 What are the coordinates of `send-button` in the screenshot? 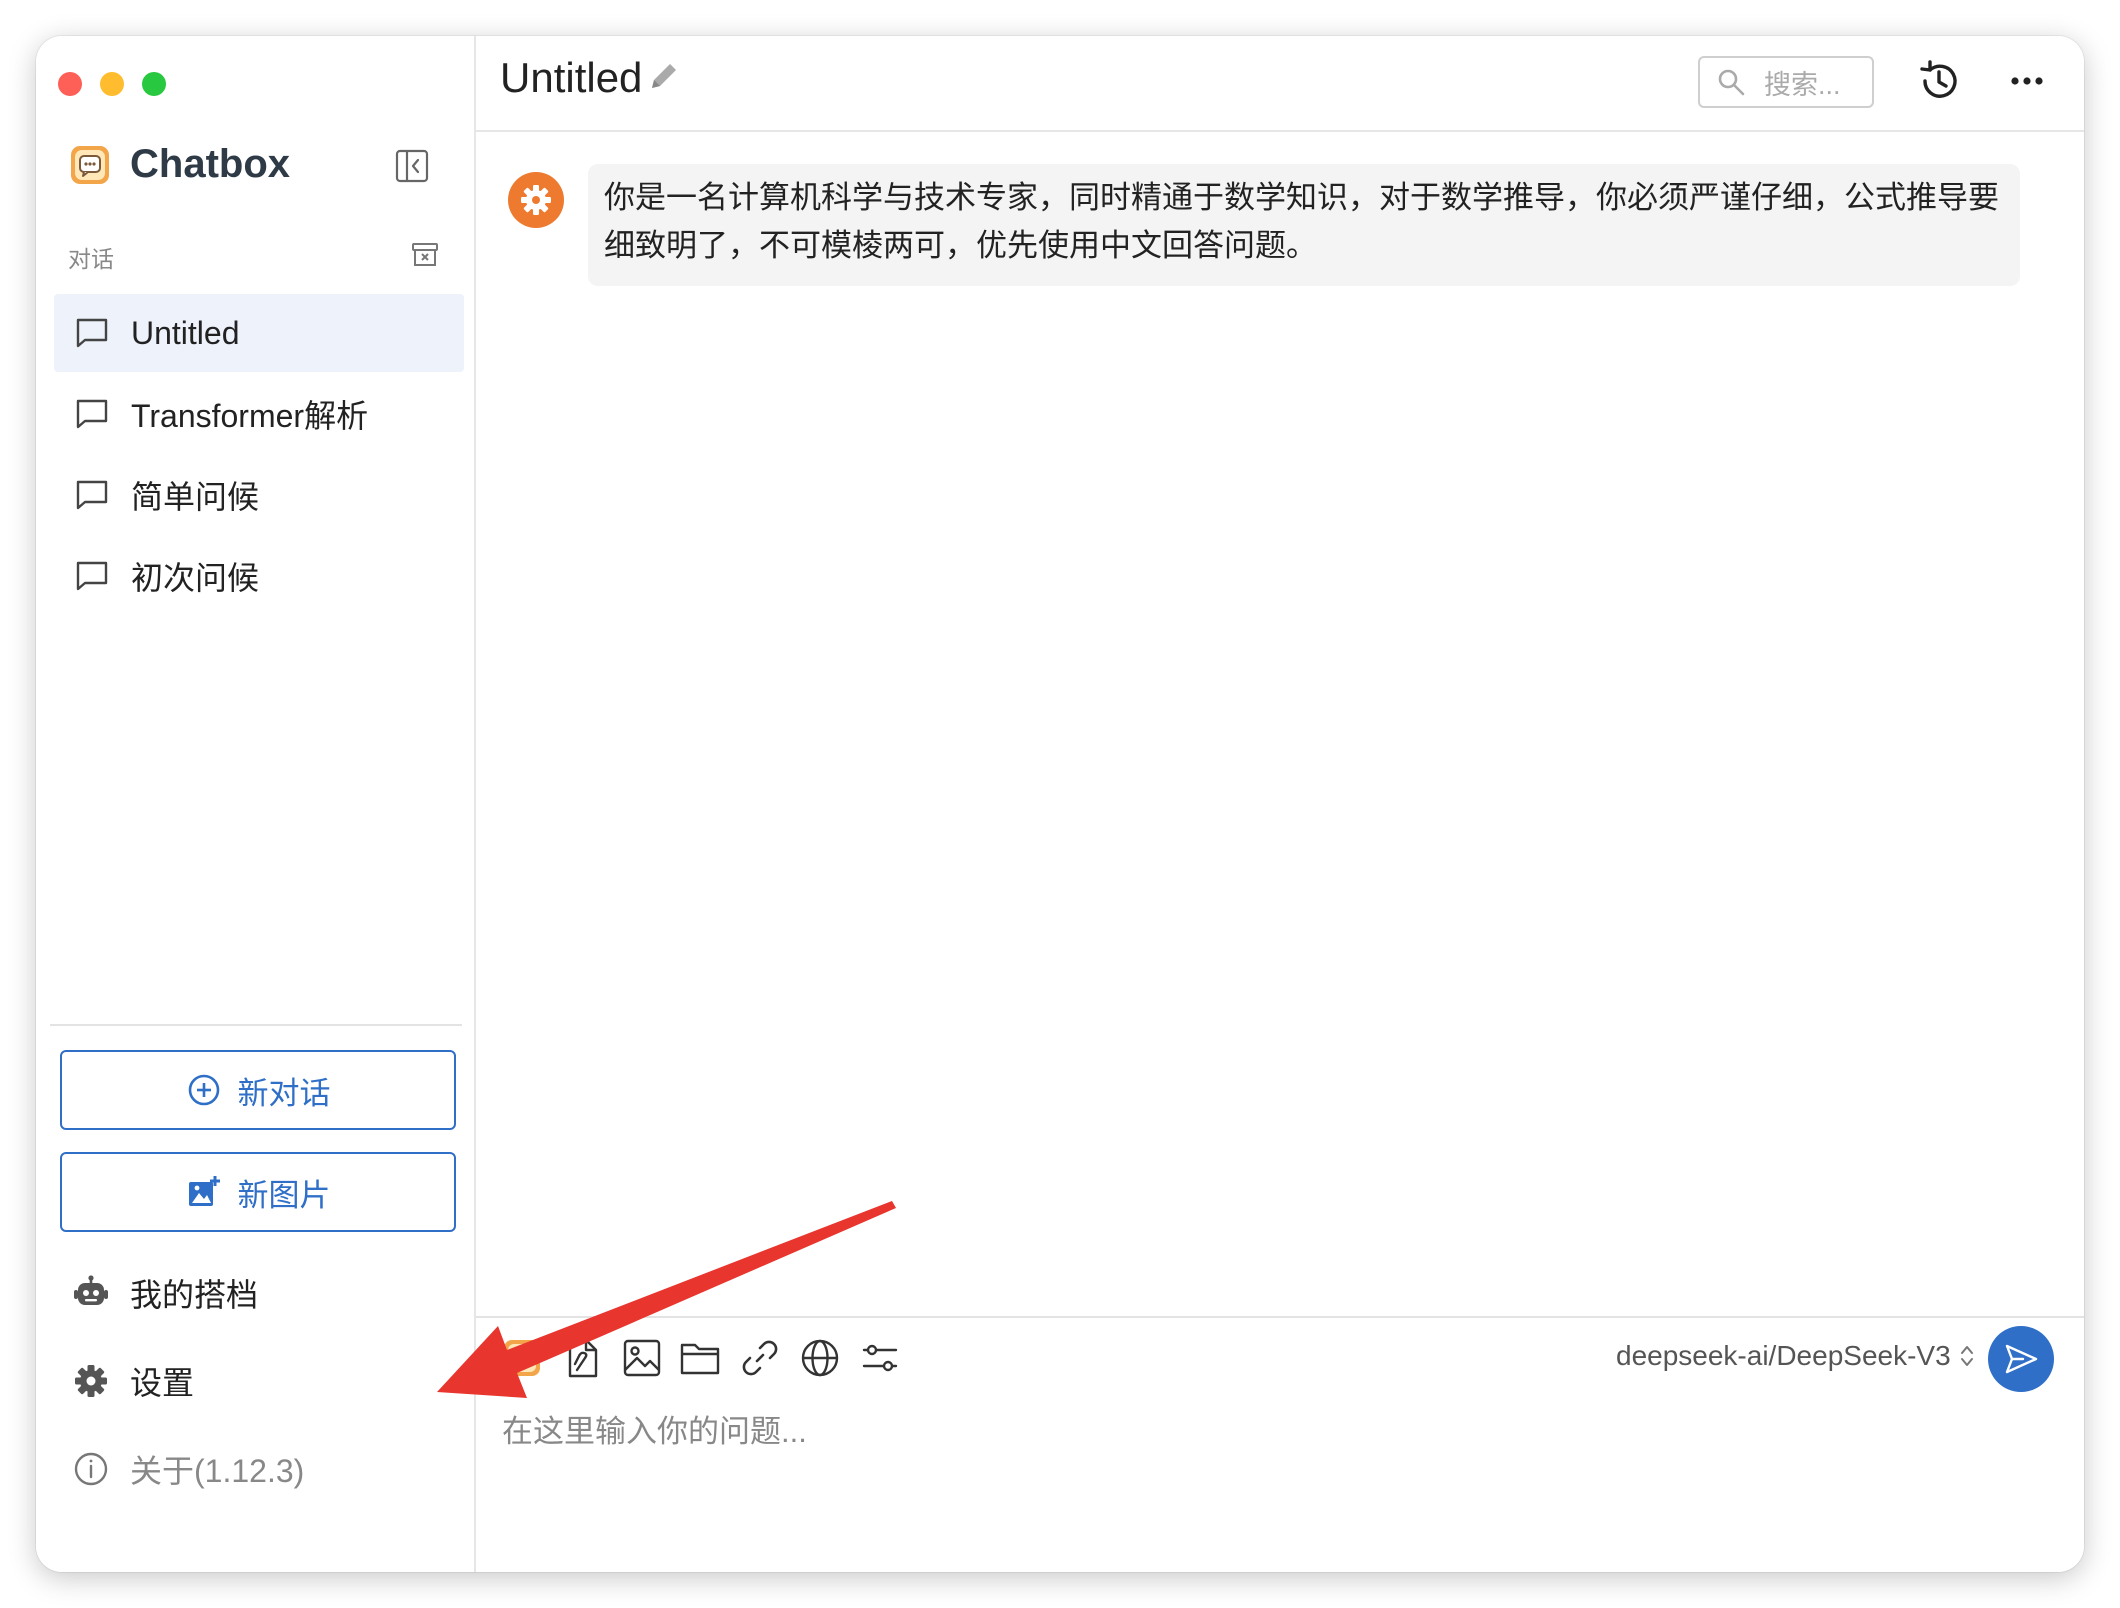 It's located at (2021, 1359).